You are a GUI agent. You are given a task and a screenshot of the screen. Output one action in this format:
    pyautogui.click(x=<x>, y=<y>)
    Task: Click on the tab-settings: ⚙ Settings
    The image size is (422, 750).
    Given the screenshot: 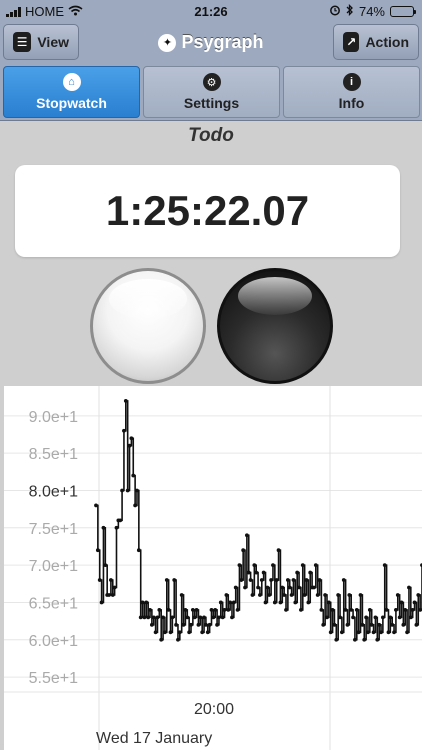 What is the action you would take?
    pyautogui.click(x=211, y=92)
    